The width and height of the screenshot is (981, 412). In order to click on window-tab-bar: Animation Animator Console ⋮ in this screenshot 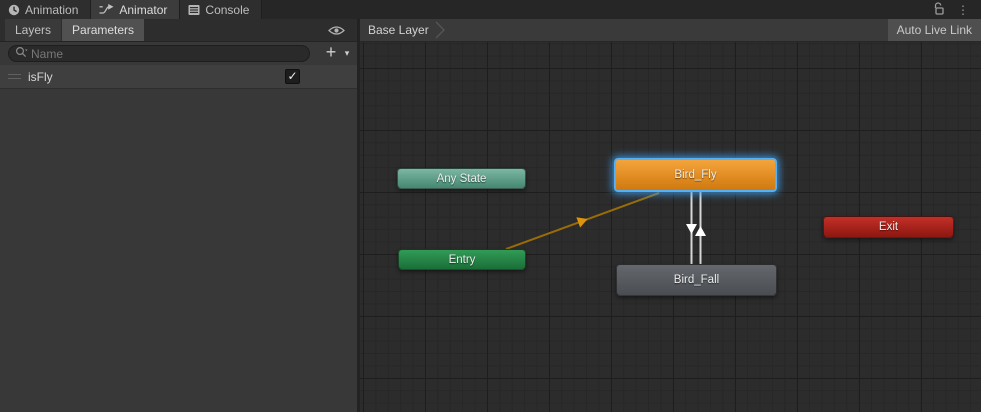, I will do `click(490, 9)`.